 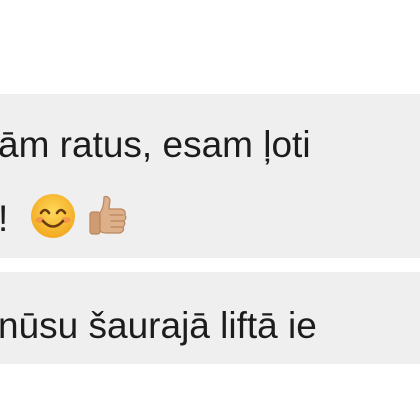 I want to click on message-text-line: nūsu šaurajā liftā ie, so click(x=158, y=325).